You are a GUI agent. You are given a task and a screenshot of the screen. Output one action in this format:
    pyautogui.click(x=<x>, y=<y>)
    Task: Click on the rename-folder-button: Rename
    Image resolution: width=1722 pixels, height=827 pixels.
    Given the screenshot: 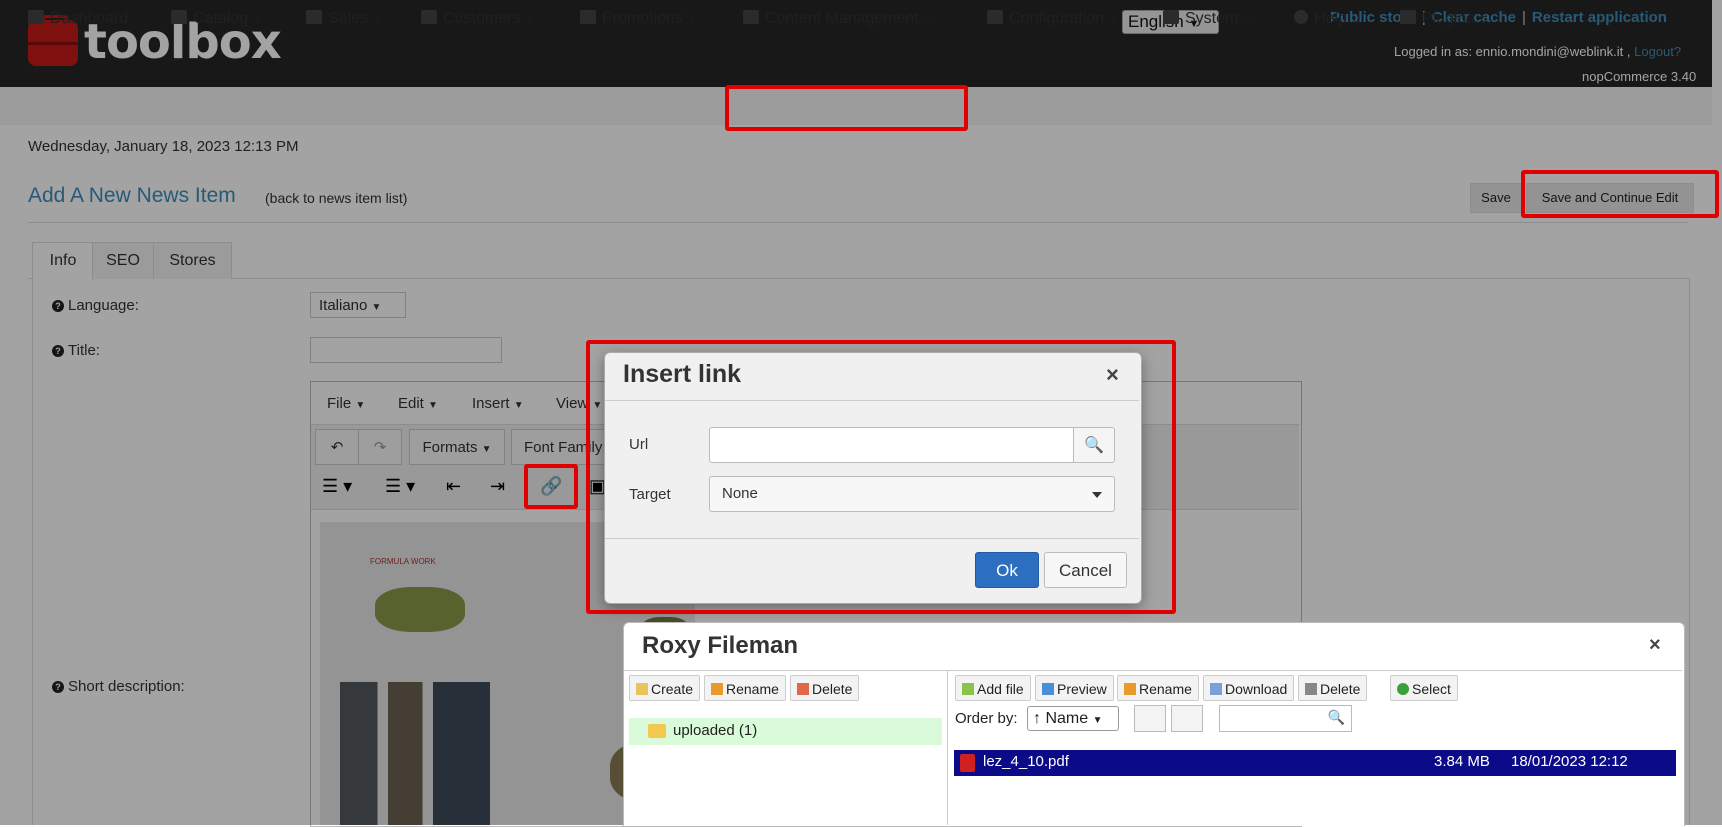 What is the action you would take?
    pyautogui.click(x=745, y=688)
    